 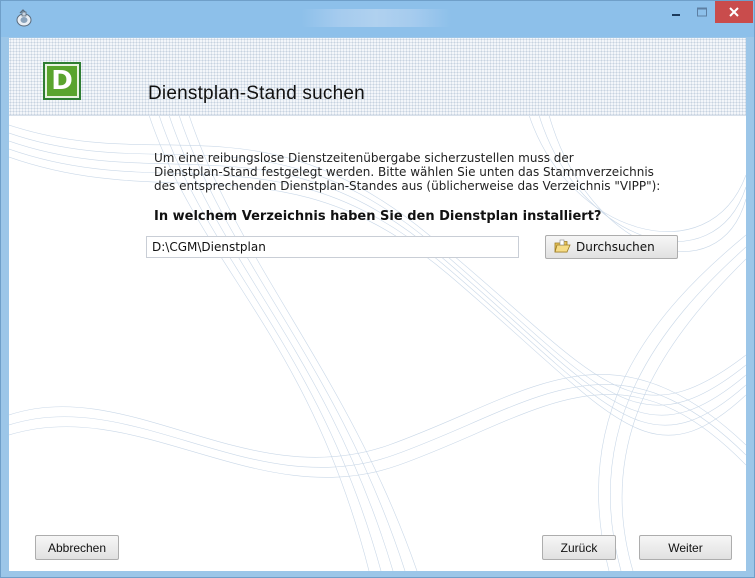 I want to click on browse-label: Durchsuchen, so click(x=615, y=247).